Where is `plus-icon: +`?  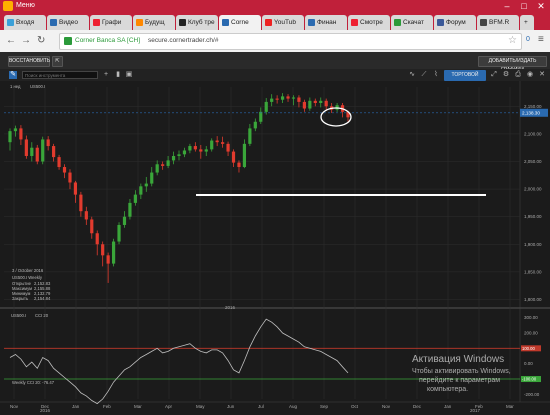
plus-icon: + is located at coordinates (106, 75).